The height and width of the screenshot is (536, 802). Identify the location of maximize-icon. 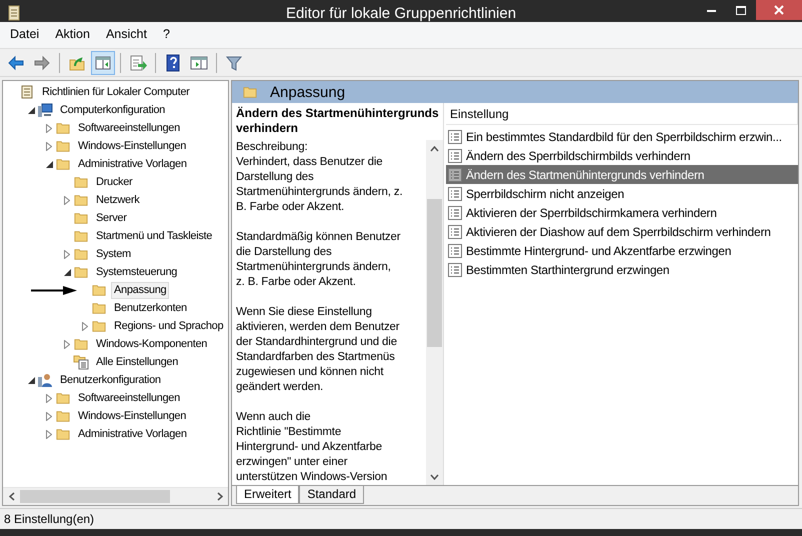
(741, 10).